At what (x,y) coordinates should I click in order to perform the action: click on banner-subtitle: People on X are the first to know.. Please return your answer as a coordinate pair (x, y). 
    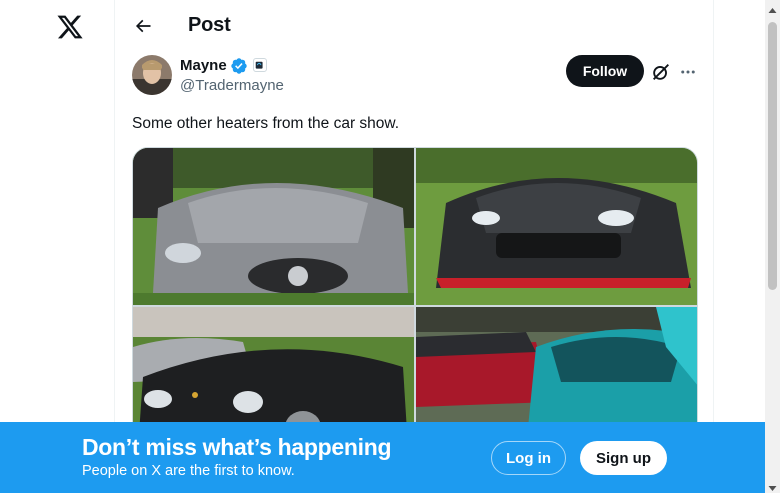
    Looking at the image, I should click on (188, 471).